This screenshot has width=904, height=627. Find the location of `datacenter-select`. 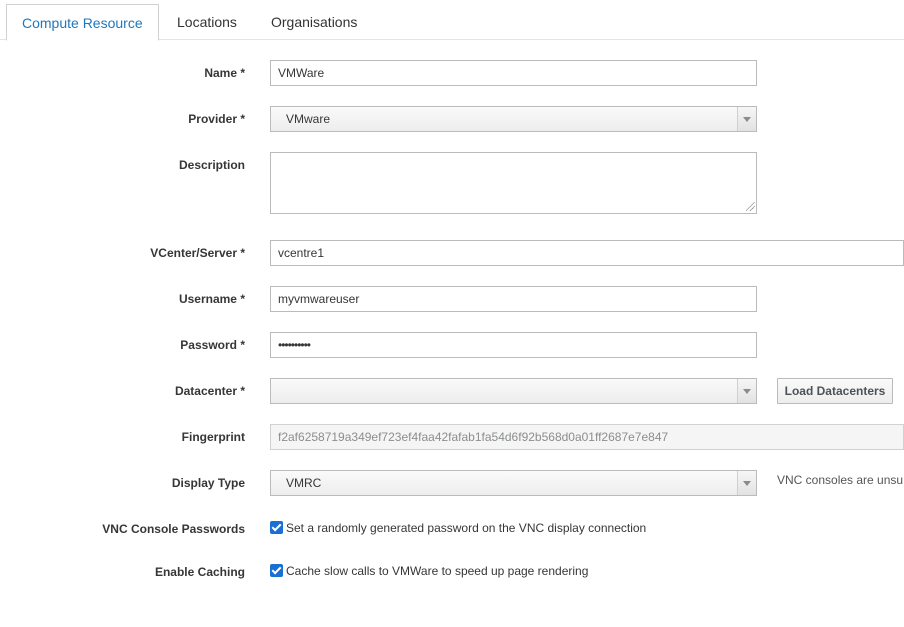

datacenter-select is located at coordinates (513, 391).